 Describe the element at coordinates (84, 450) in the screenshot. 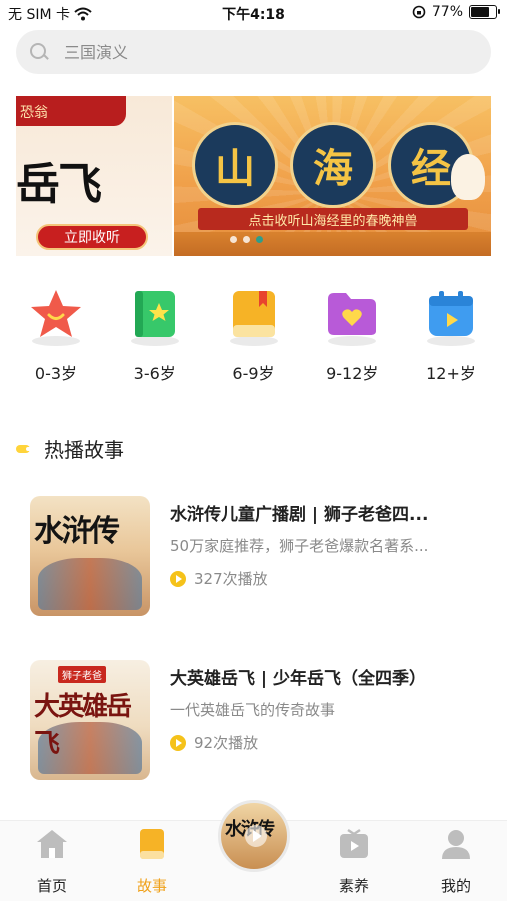

I see `section-title: 热播故事` at that location.